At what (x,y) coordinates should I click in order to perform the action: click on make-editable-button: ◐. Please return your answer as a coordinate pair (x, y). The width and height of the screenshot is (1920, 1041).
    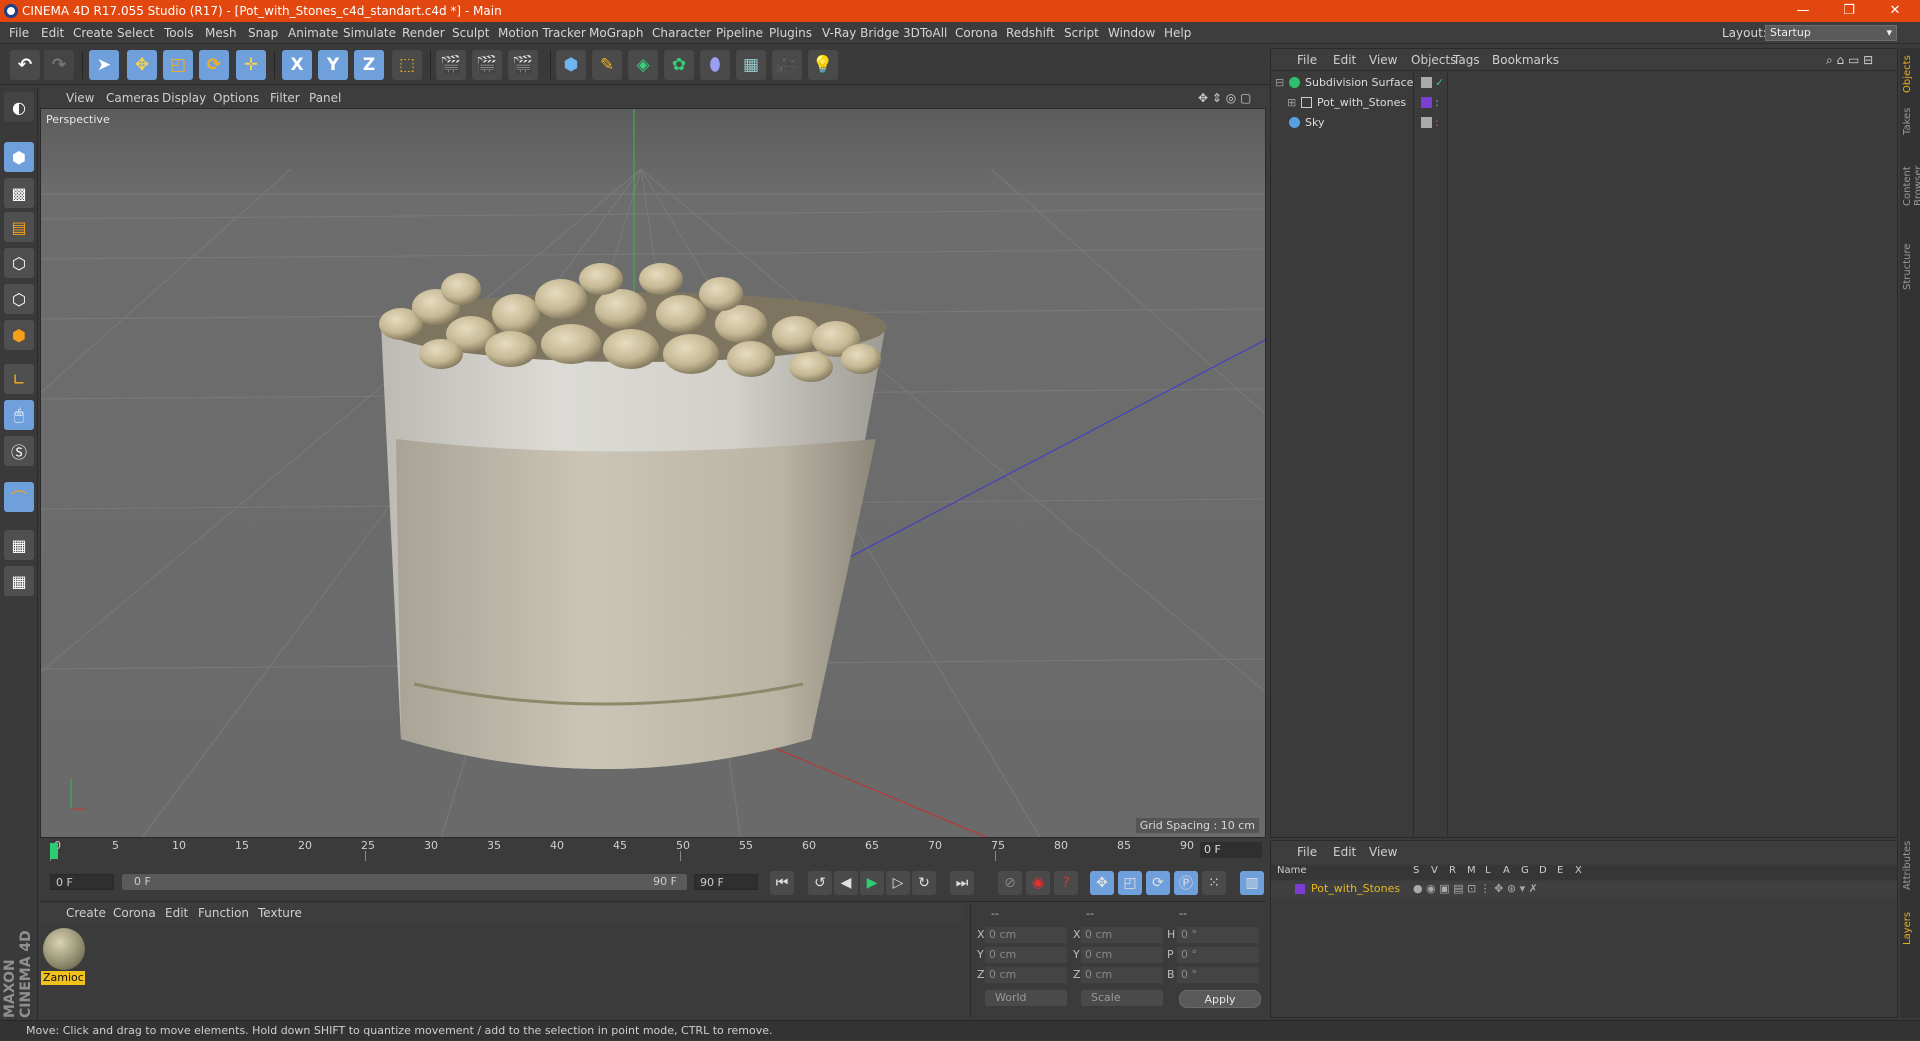
    Looking at the image, I should click on (19, 107).